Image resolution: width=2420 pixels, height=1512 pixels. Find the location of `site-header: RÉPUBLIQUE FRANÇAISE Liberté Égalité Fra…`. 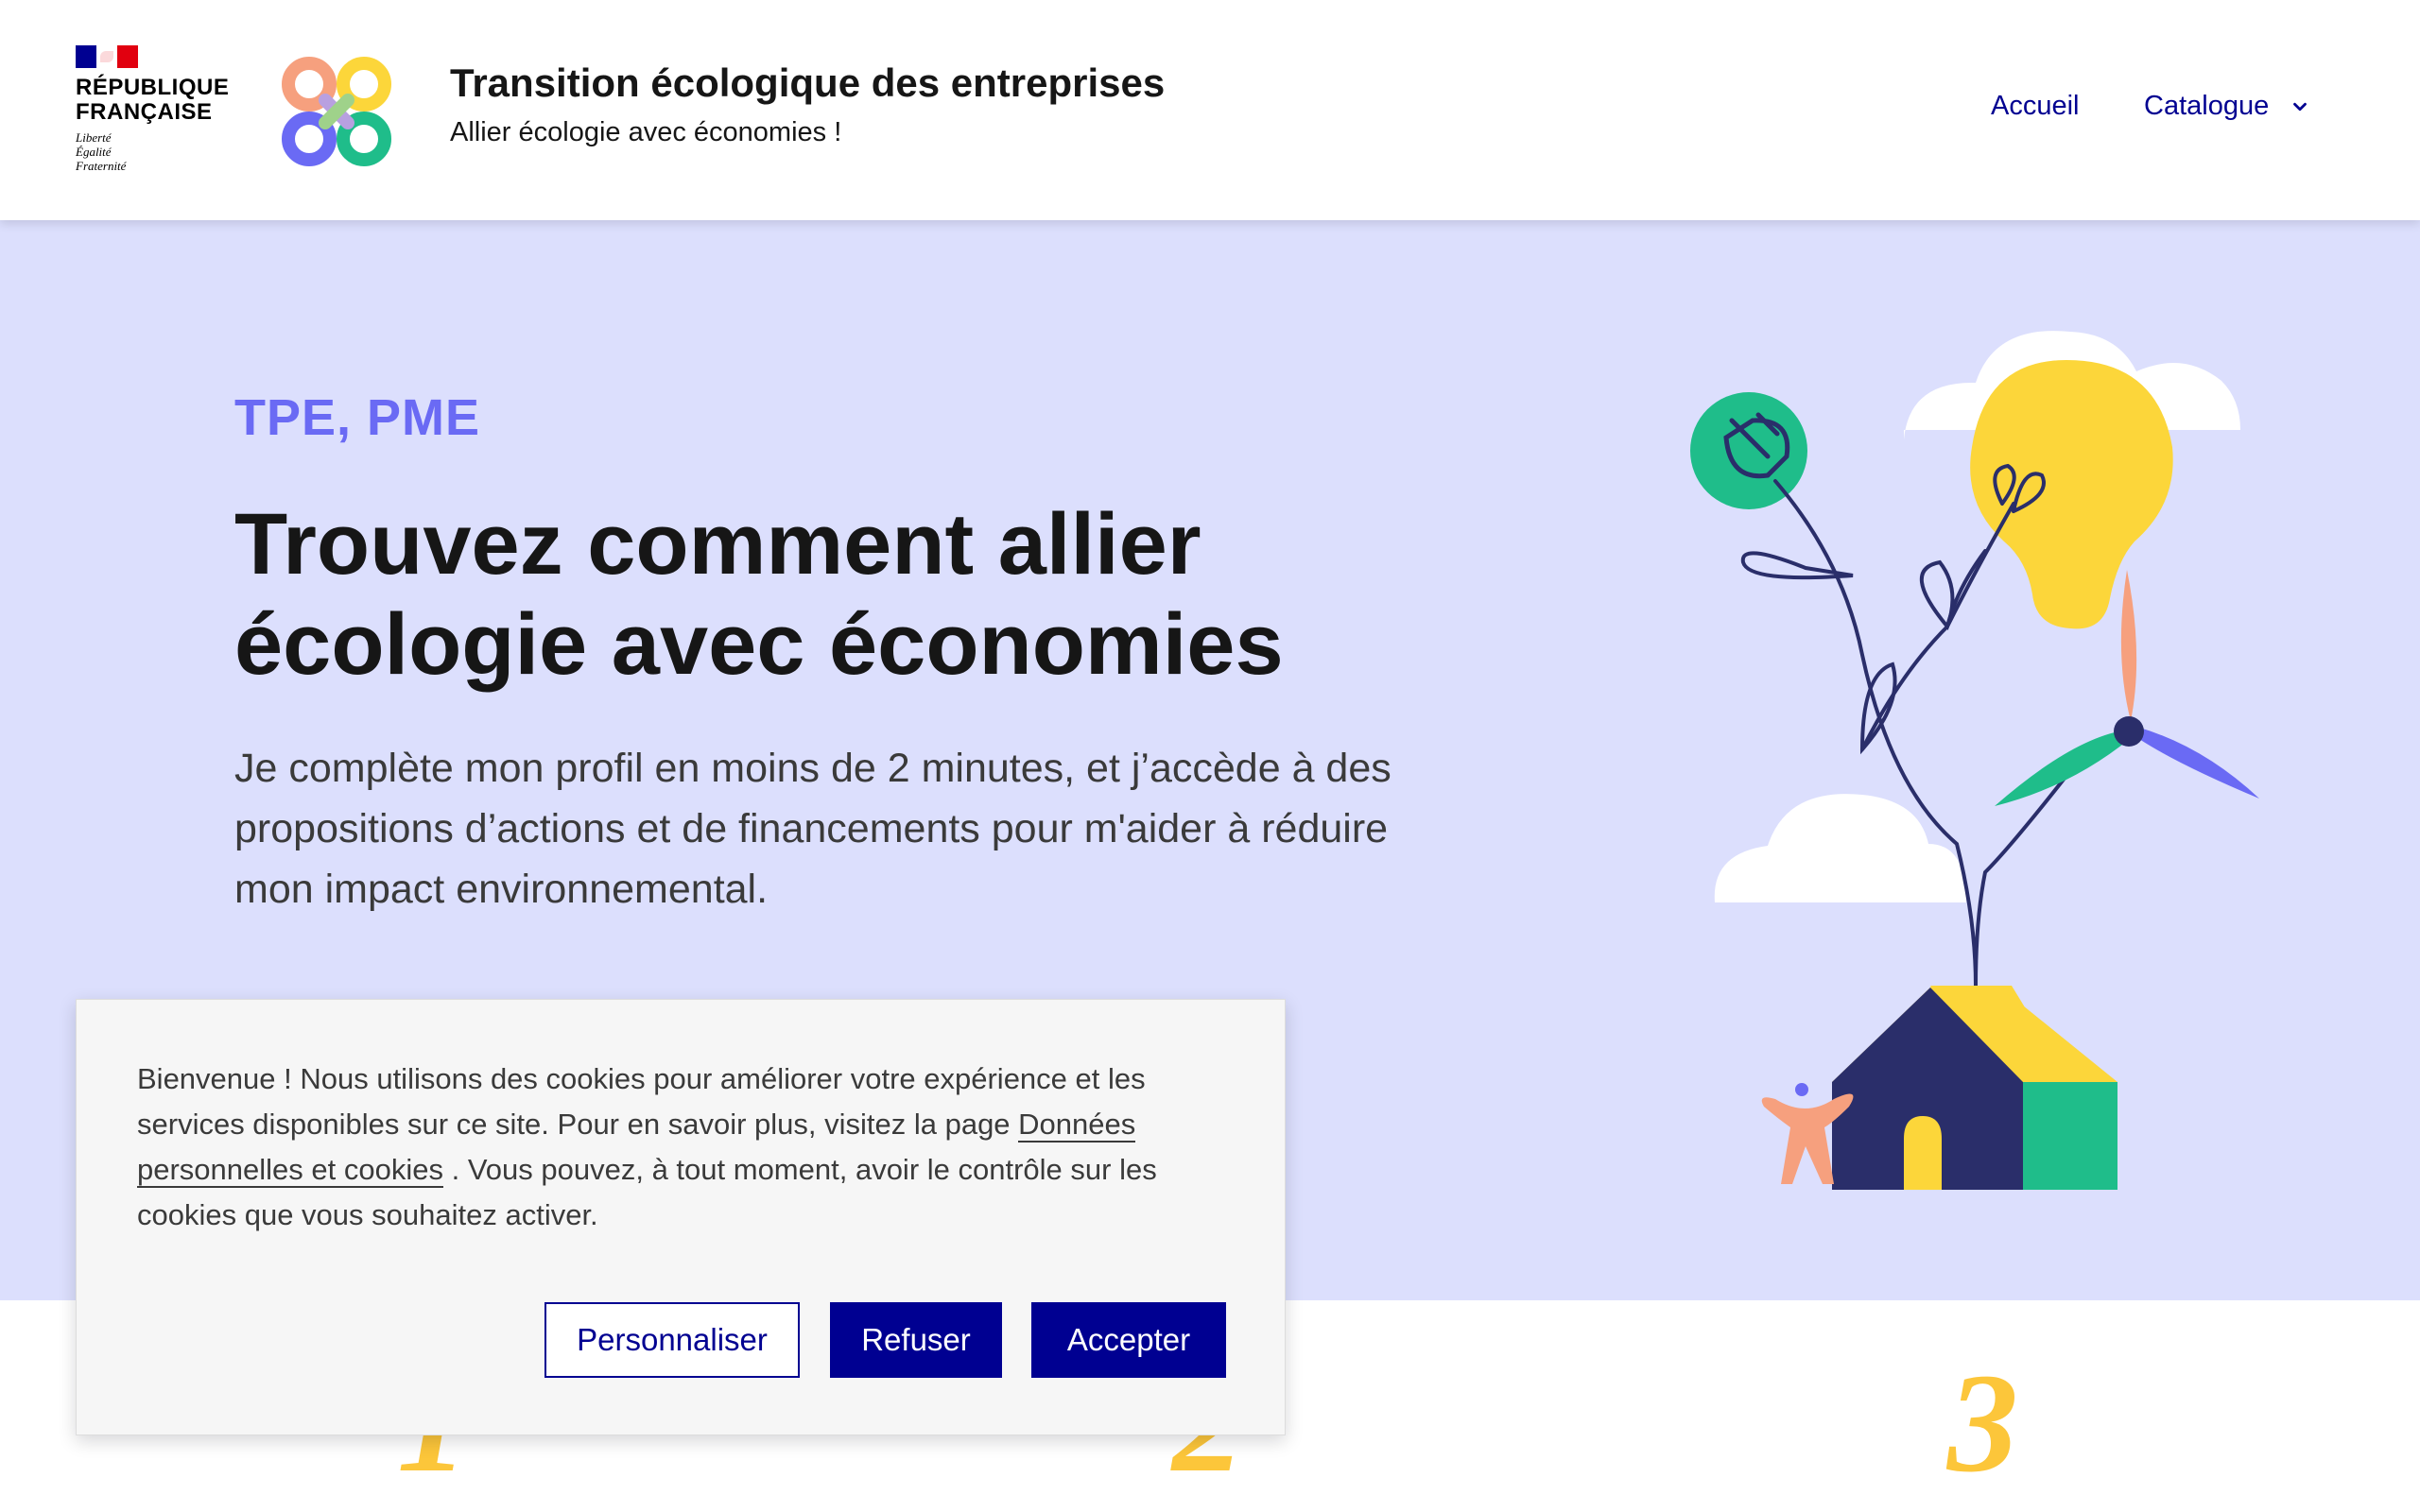

site-header: RÉPUBLIQUE FRANÇAISE Liberté Égalité Fra… is located at coordinates (1210, 110).